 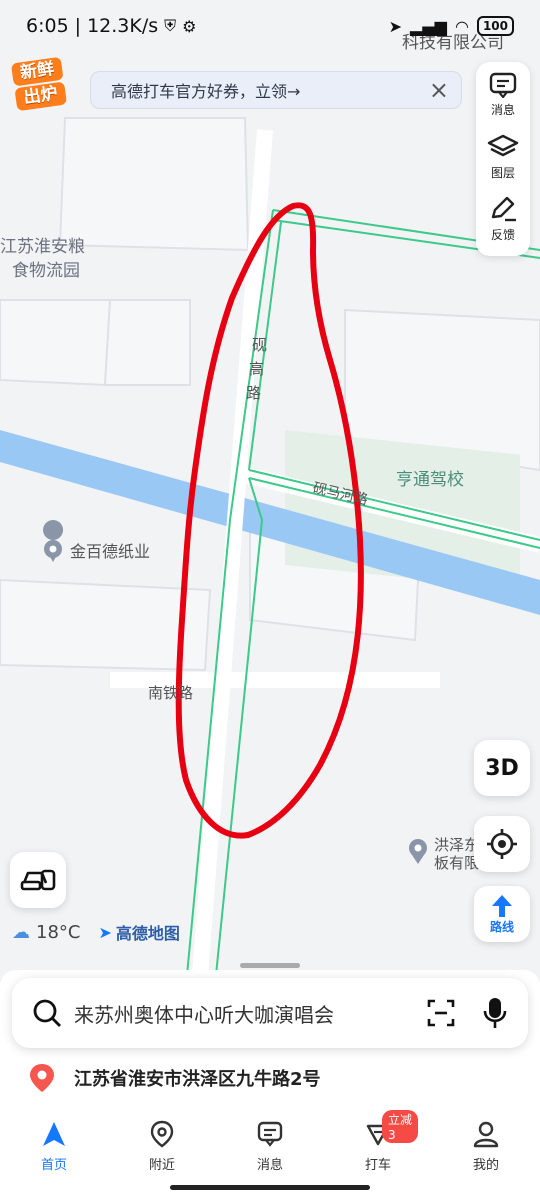 I want to click on coupon-banner-text: 高德打车官方好券，立领→, so click(x=206, y=91).